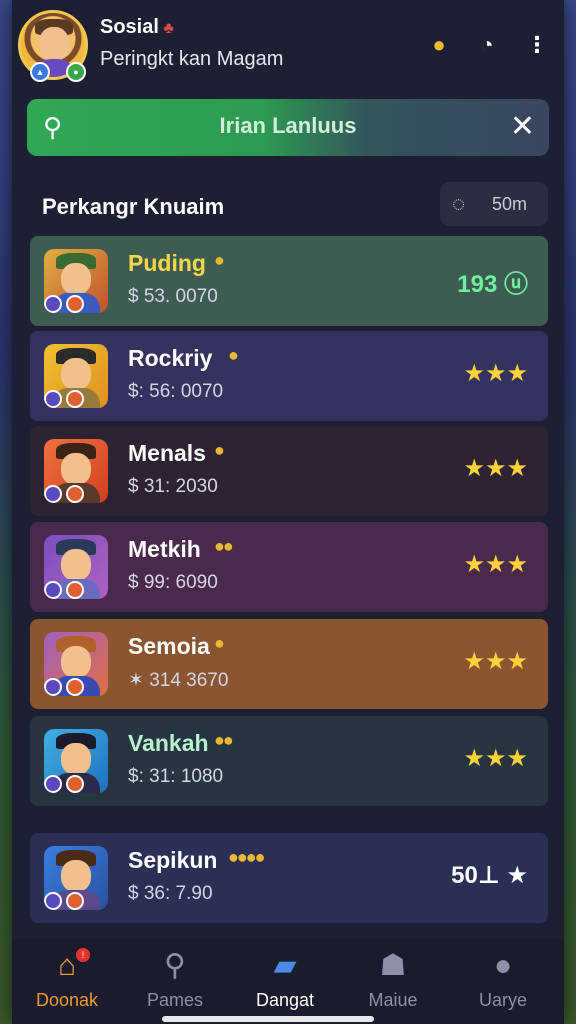  What do you see at coordinates (175, 983) in the screenshot?
I see `nav-item-games: ⚲ Pames` at bounding box center [175, 983].